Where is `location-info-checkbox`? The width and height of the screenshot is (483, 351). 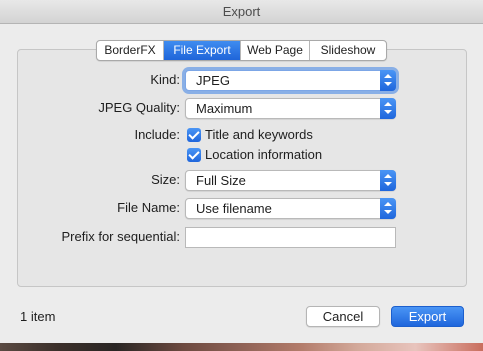
location-info-checkbox is located at coordinates (194, 155).